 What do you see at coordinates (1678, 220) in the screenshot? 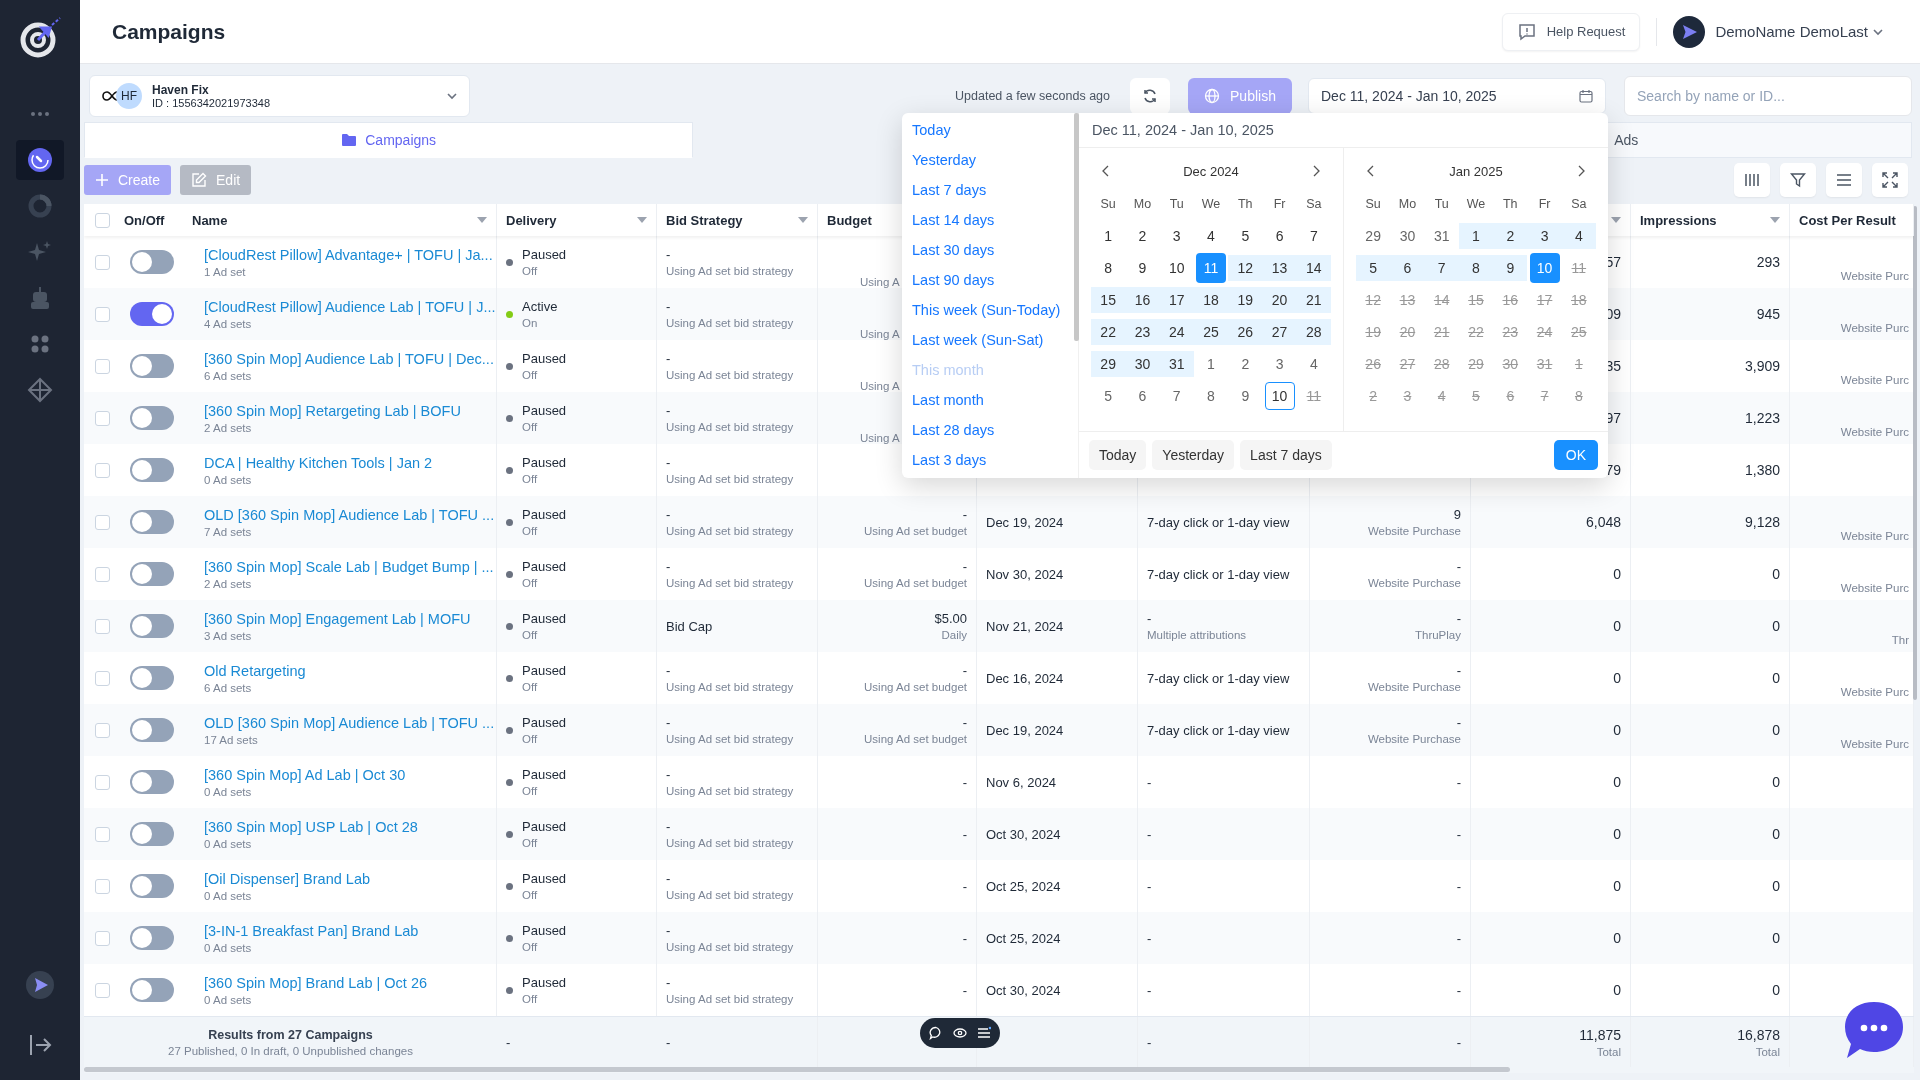
I see `column-header: Impressions` at bounding box center [1678, 220].